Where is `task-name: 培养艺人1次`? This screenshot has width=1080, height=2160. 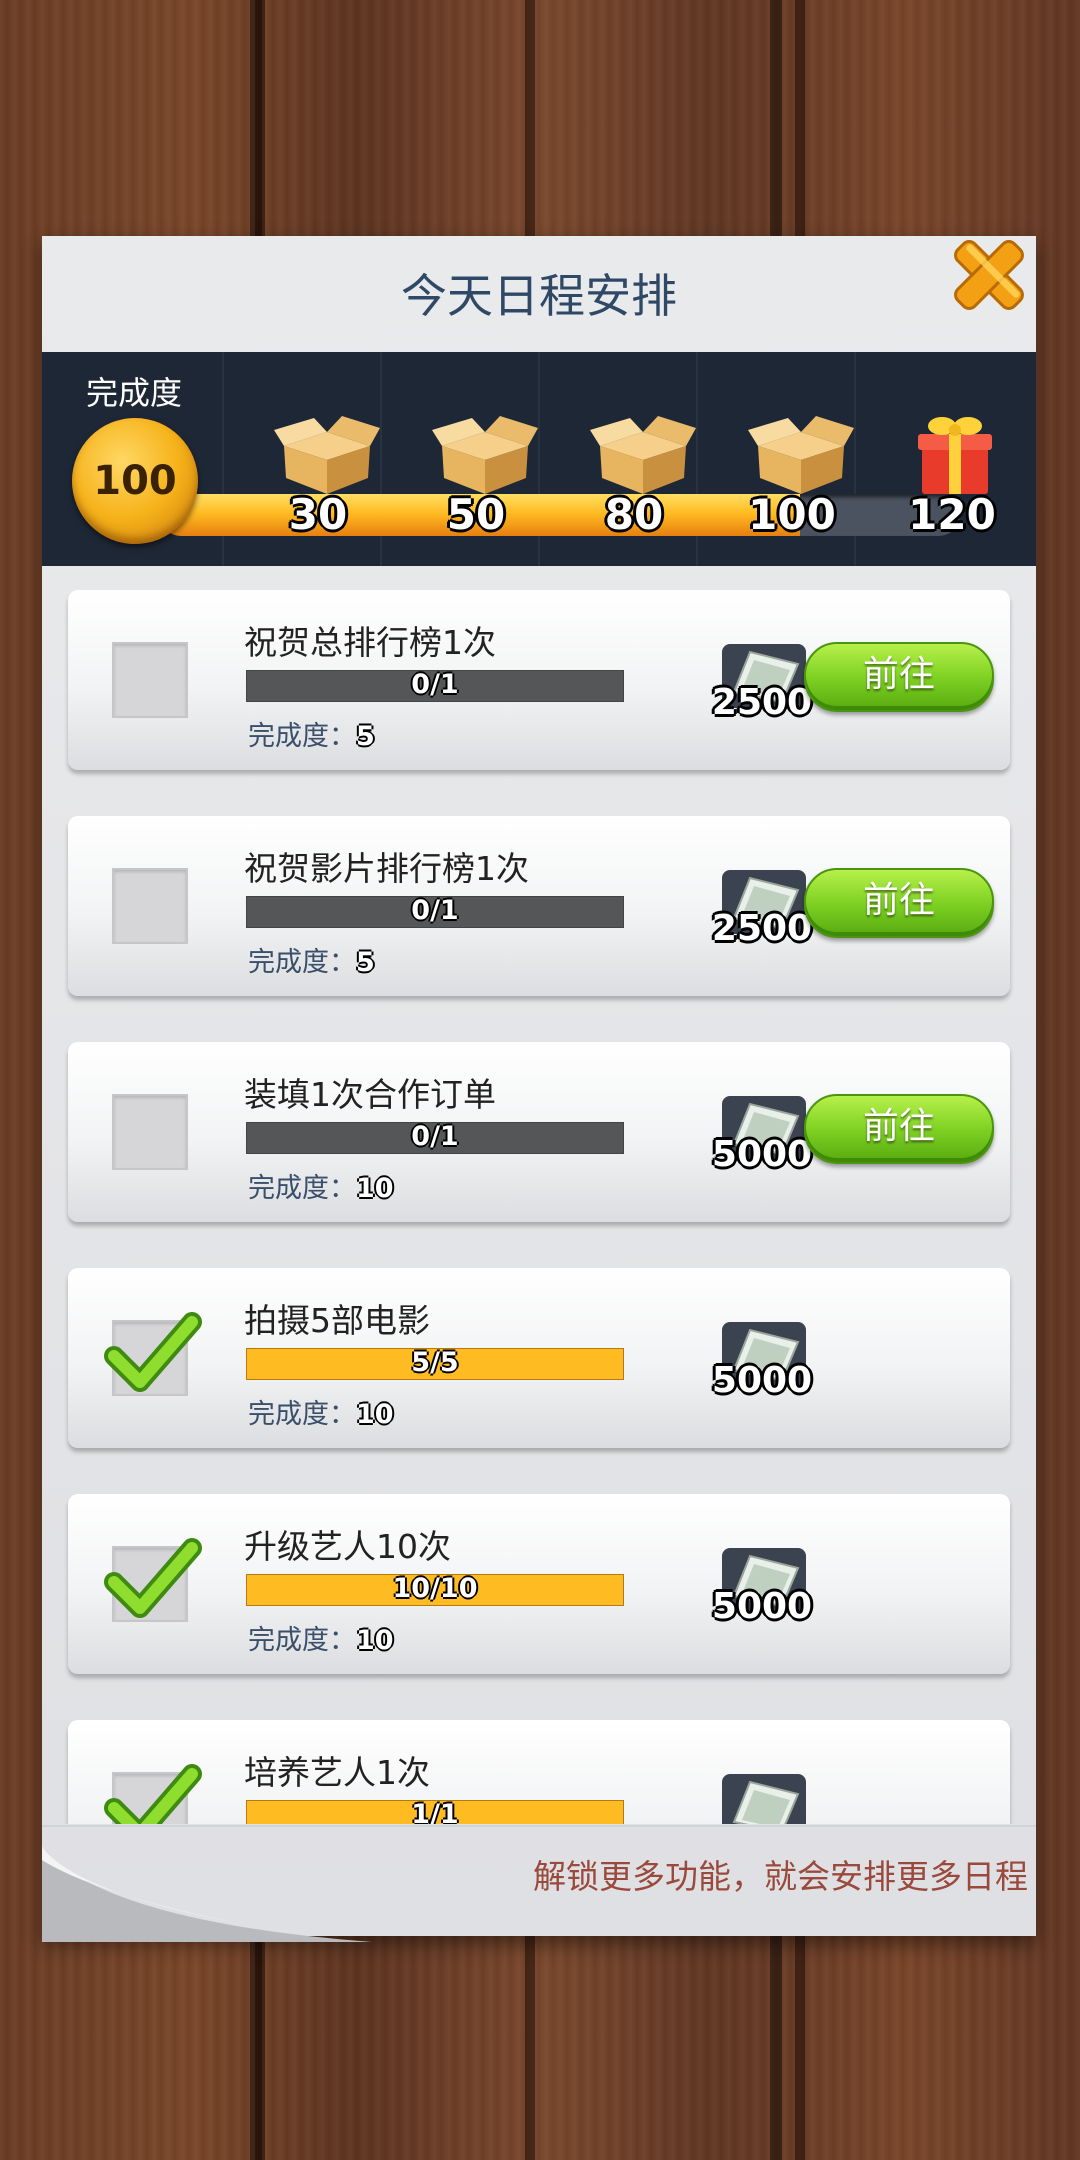
task-name: 培养艺人1次 is located at coordinates (337, 1772).